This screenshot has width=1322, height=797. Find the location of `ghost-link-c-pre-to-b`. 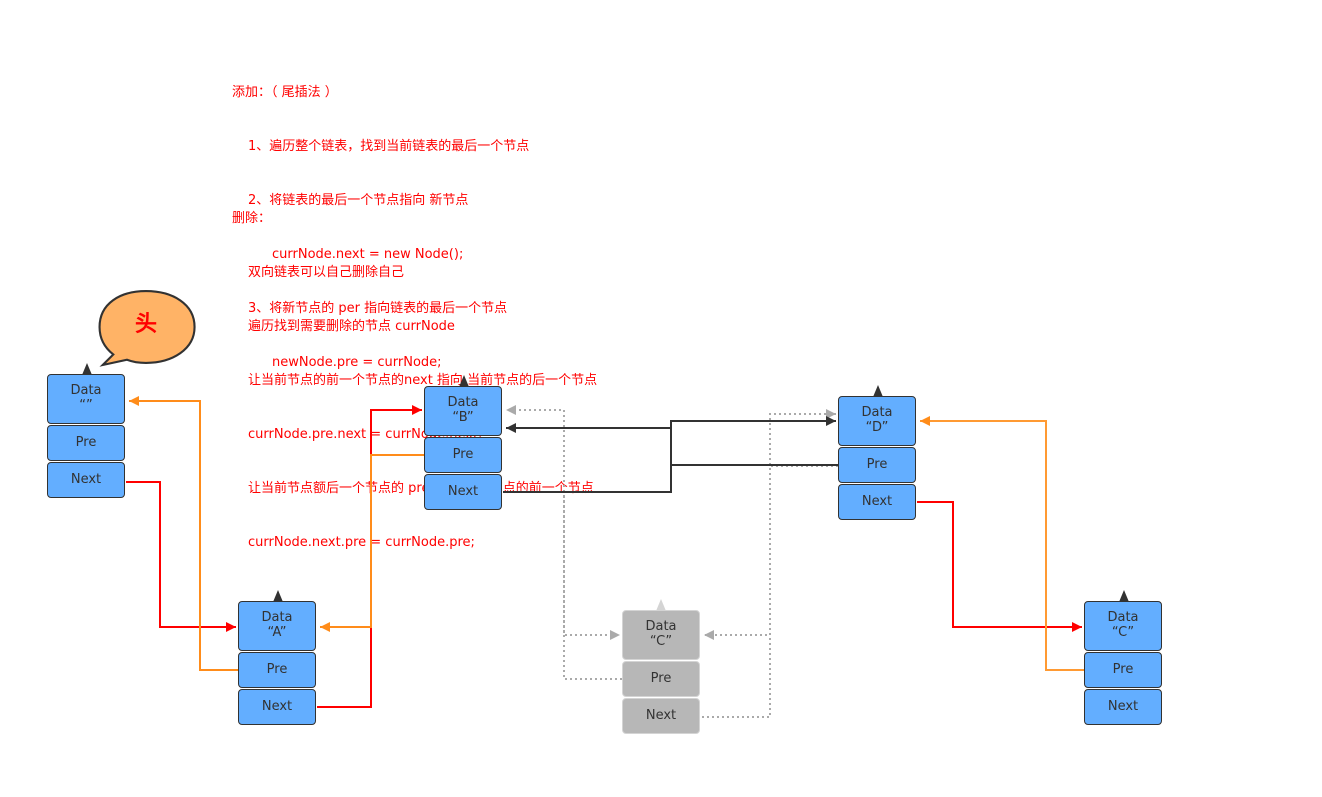

ghost-link-c-pre-to-b is located at coordinates (564, 542).